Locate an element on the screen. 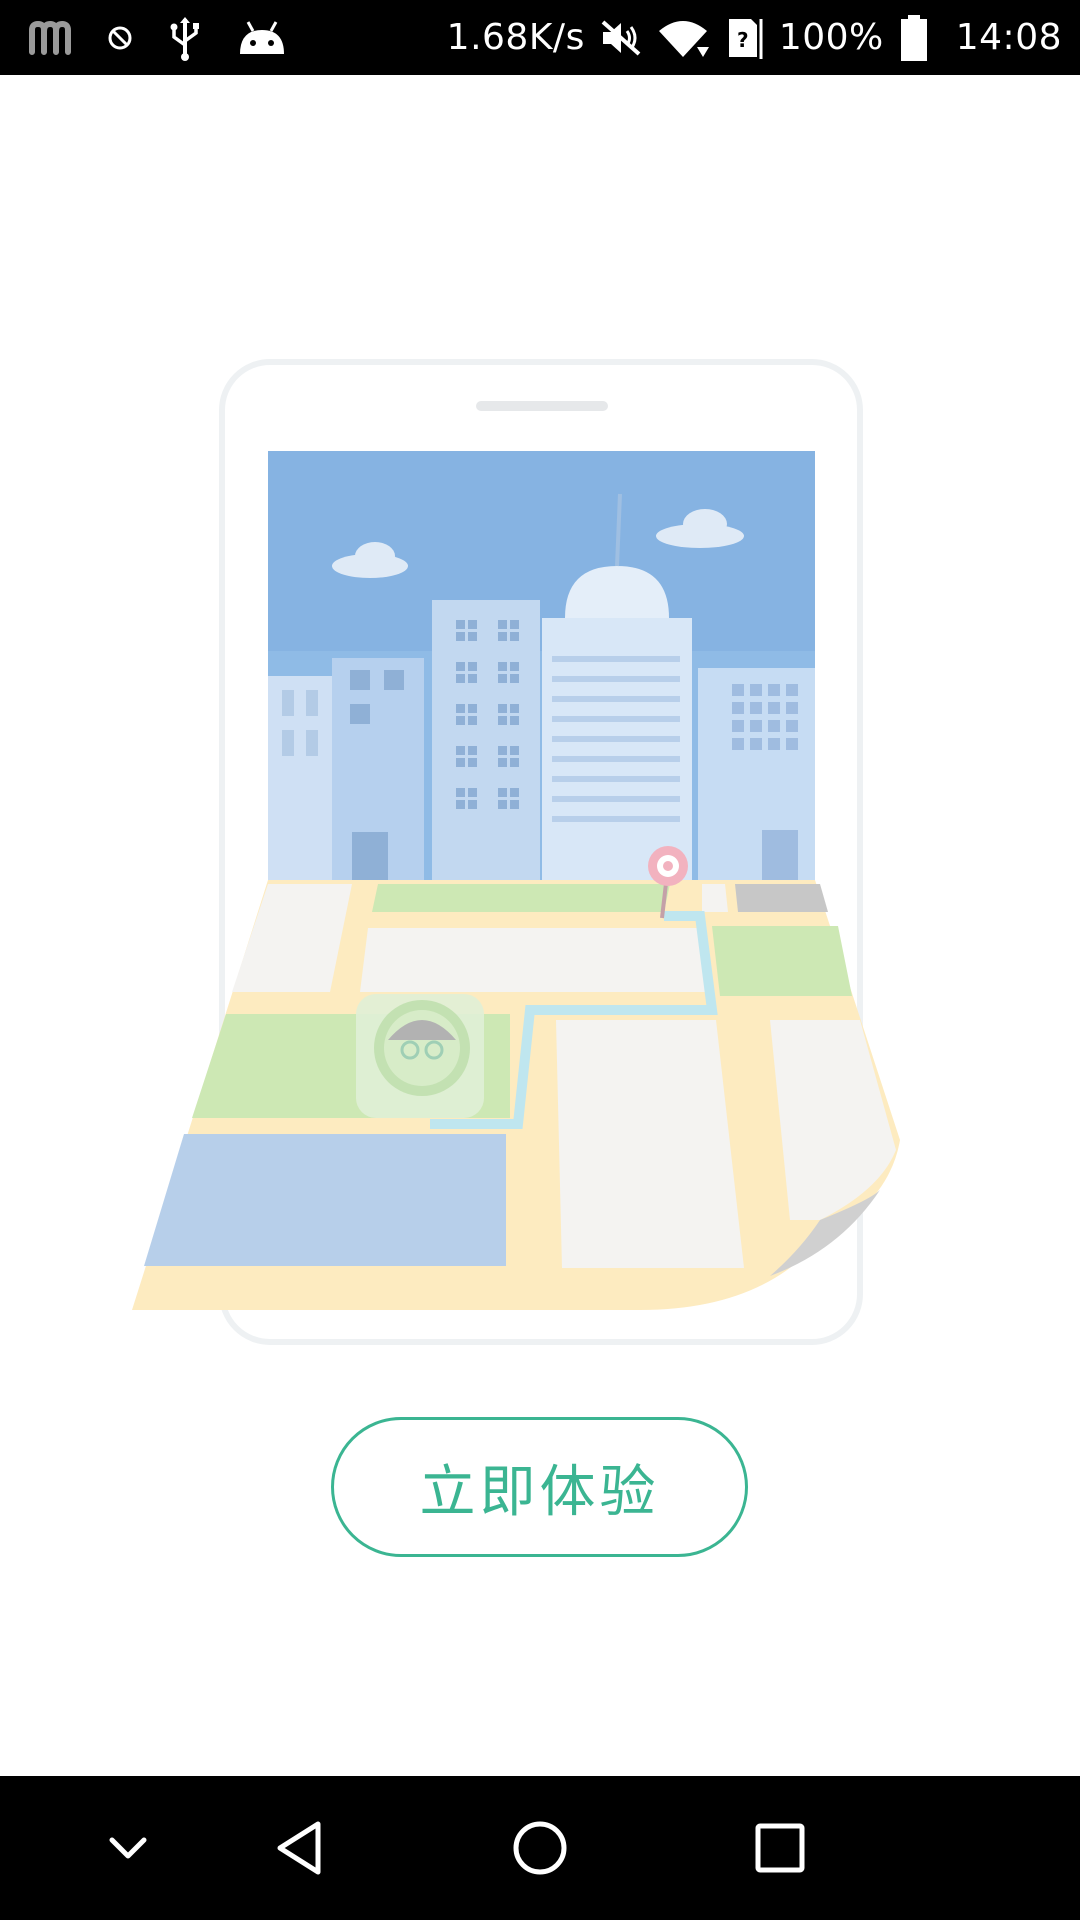 The height and width of the screenshot is (1920, 1080). recents-icon is located at coordinates (780, 1848).